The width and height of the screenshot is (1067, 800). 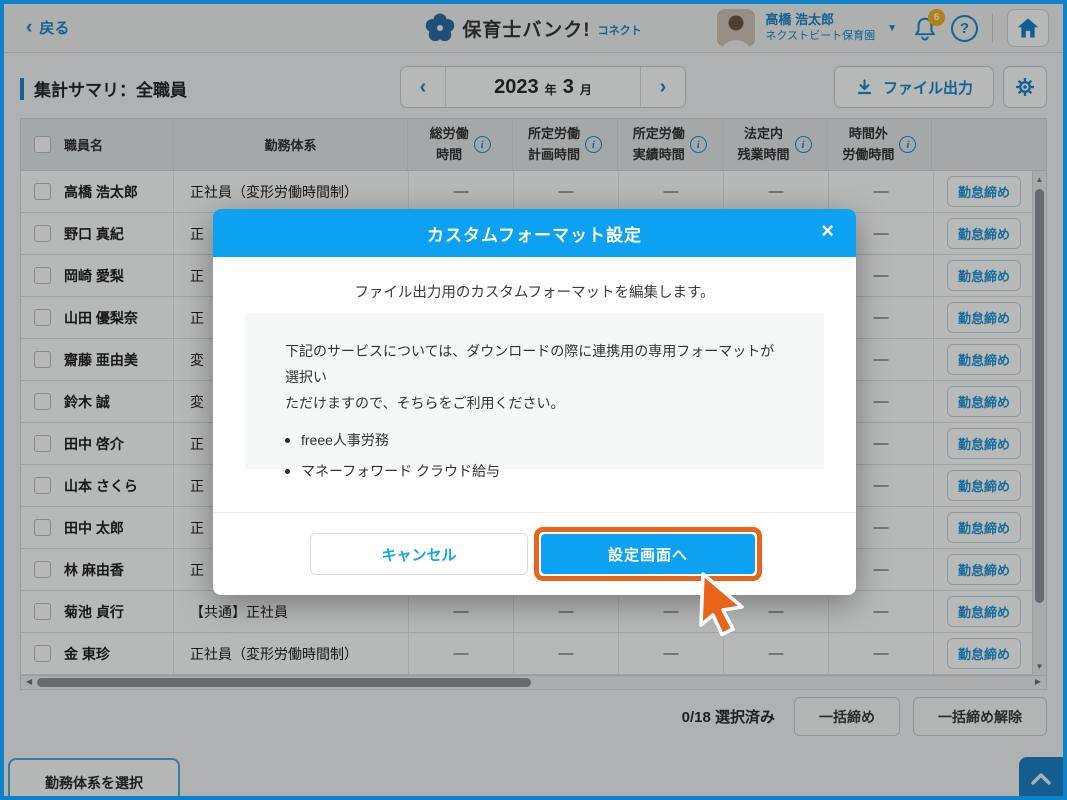 What do you see at coordinates (419, 554) in the screenshot?
I see `cancel-button: キャンセル` at bounding box center [419, 554].